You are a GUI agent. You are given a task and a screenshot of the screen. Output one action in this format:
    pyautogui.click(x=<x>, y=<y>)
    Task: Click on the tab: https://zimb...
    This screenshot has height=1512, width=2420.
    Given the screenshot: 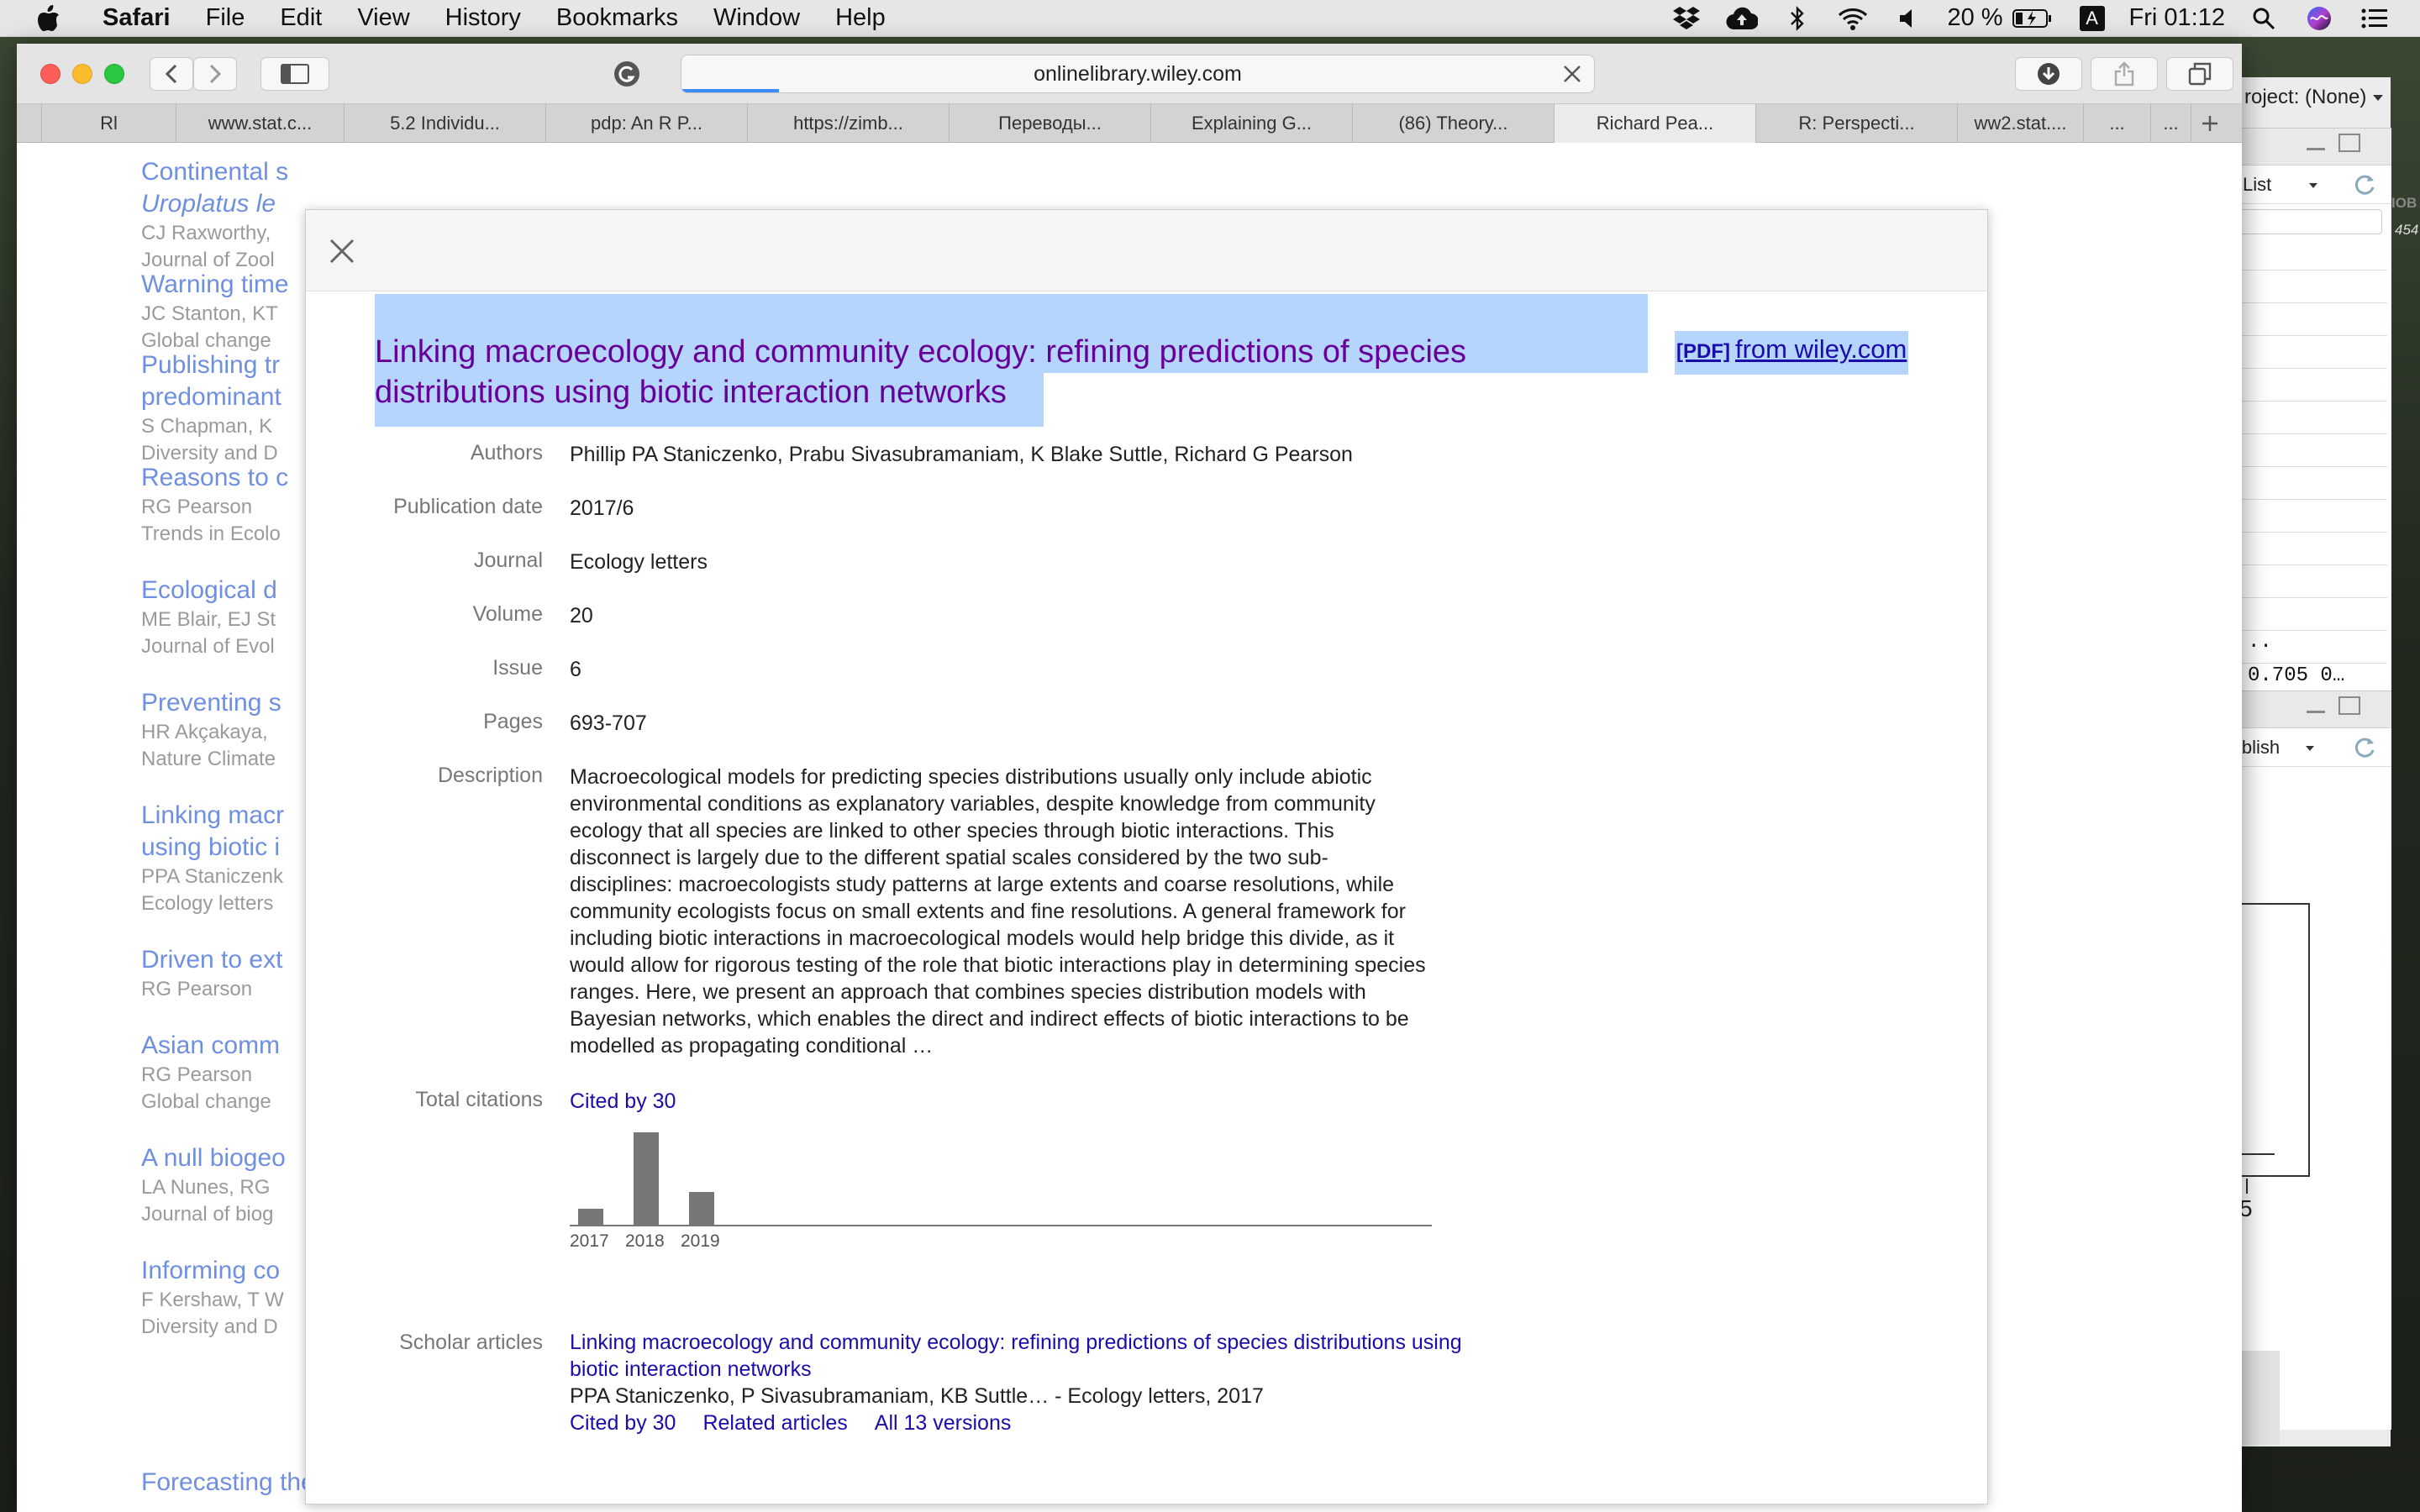 What is the action you would take?
    pyautogui.click(x=849, y=123)
    